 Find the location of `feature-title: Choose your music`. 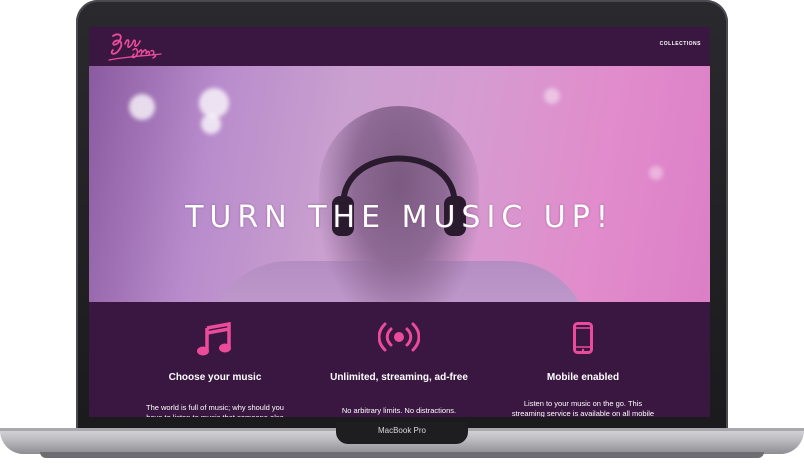

feature-title: Choose your music is located at coordinates (215, 377).